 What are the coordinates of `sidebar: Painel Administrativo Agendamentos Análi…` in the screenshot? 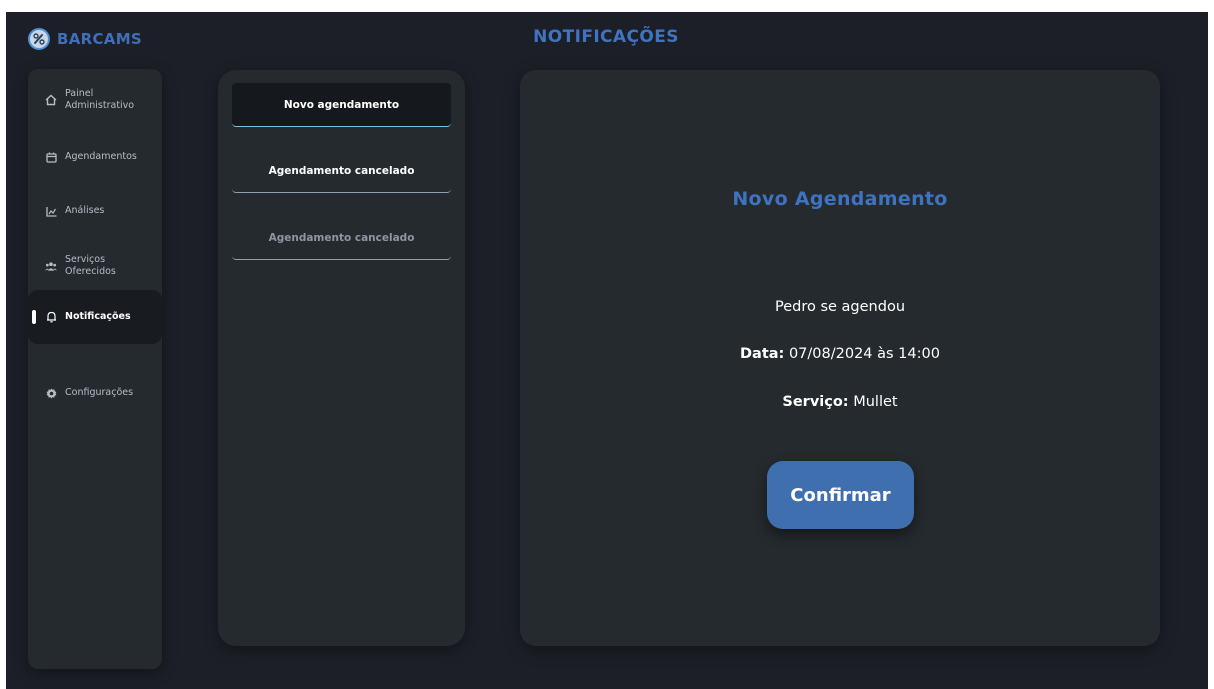 It's located at (95, 369).